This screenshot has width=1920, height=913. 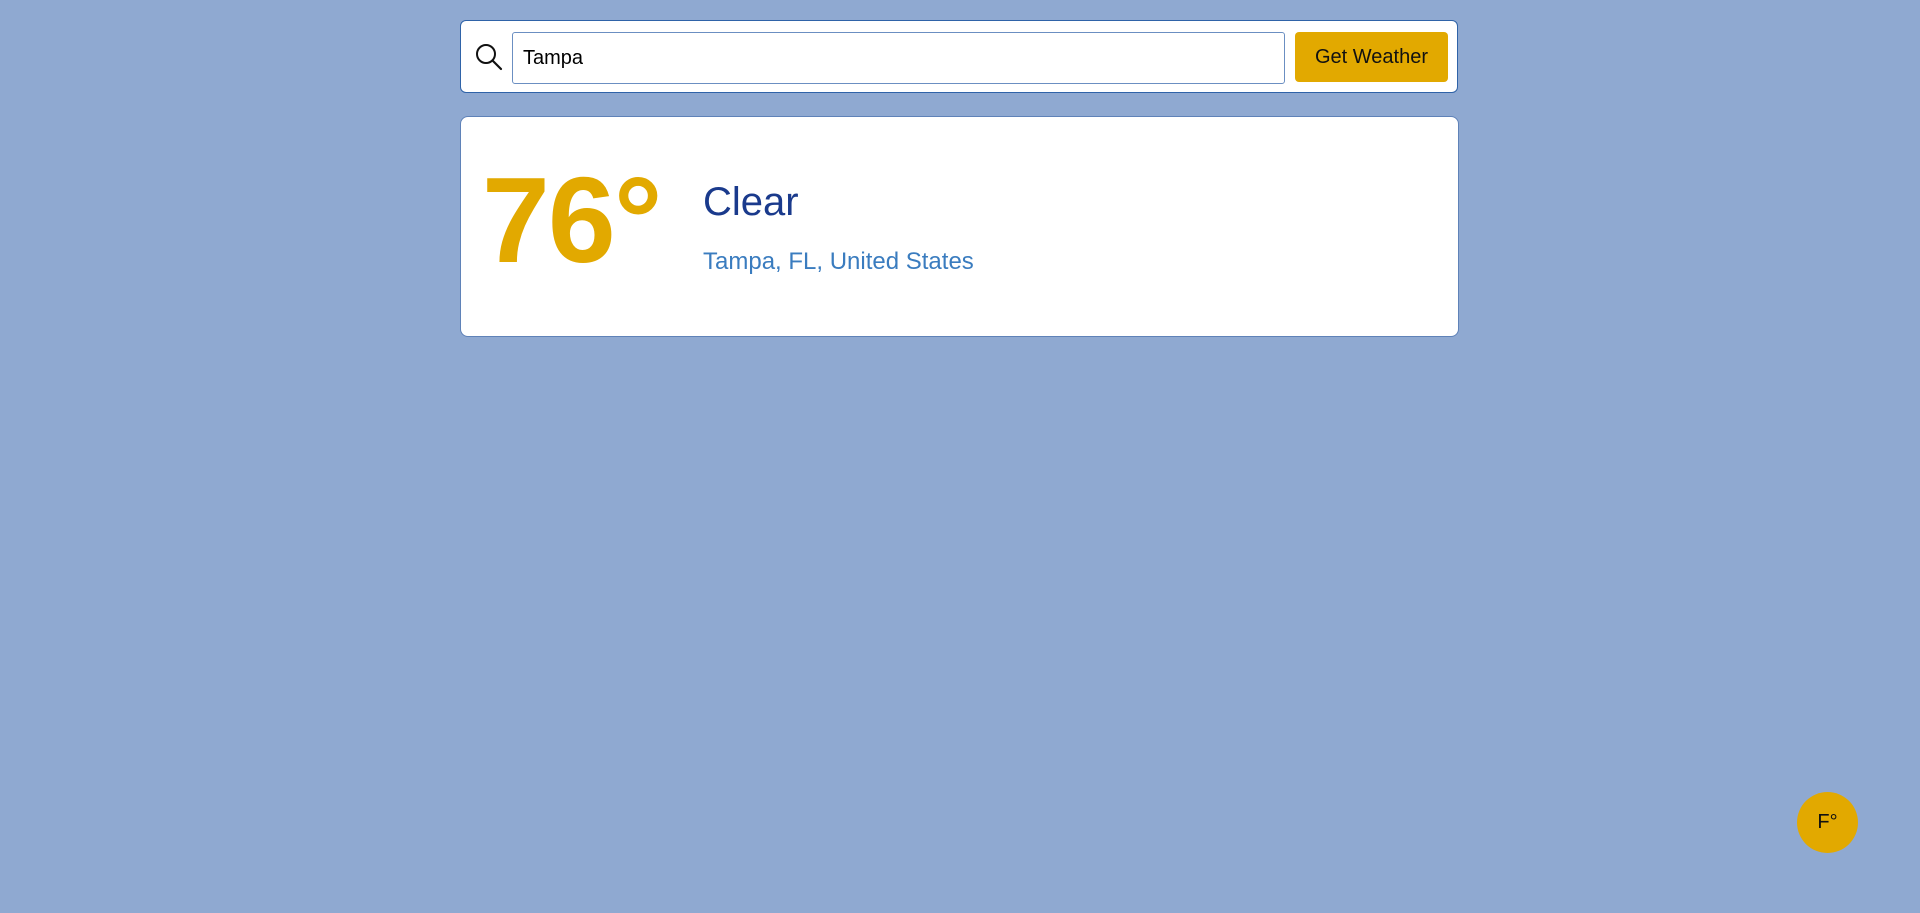 What do you see at coordinates (898, 58) in the screenshot?
I see `search-input` at bounding box center [898, 58].